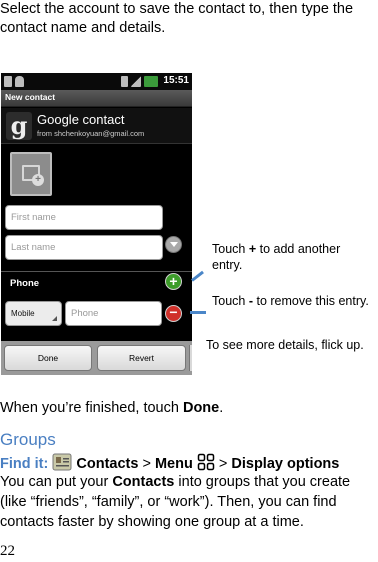  Describe the element at coordinates (107, 464) in the screenshot. I see `find-it-contacts: Contacts` at that location.